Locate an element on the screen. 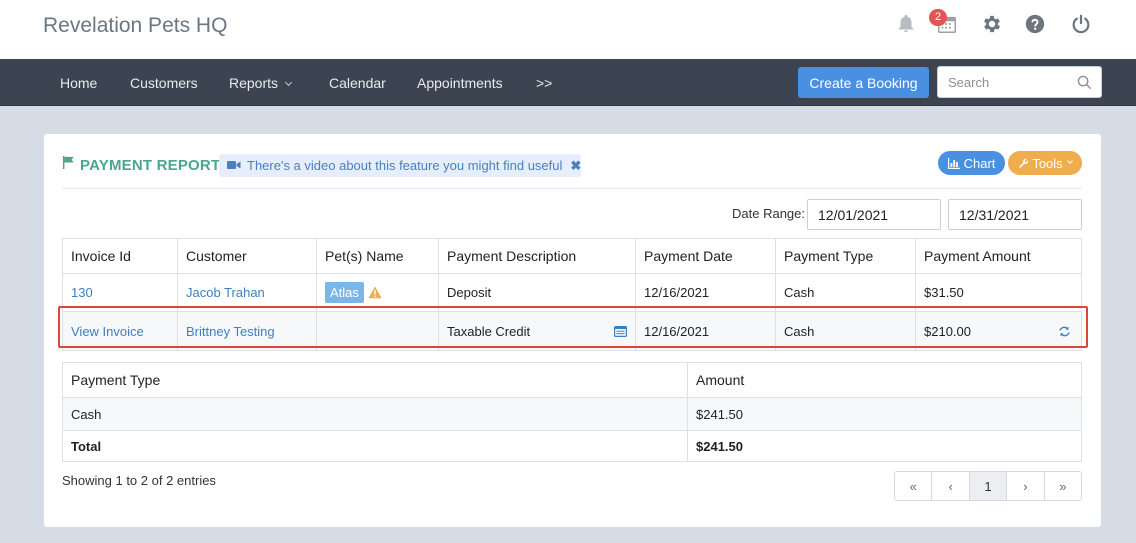 This screenshot has height=543, width=1136. gear-icon is located at coordinates (992, 24).